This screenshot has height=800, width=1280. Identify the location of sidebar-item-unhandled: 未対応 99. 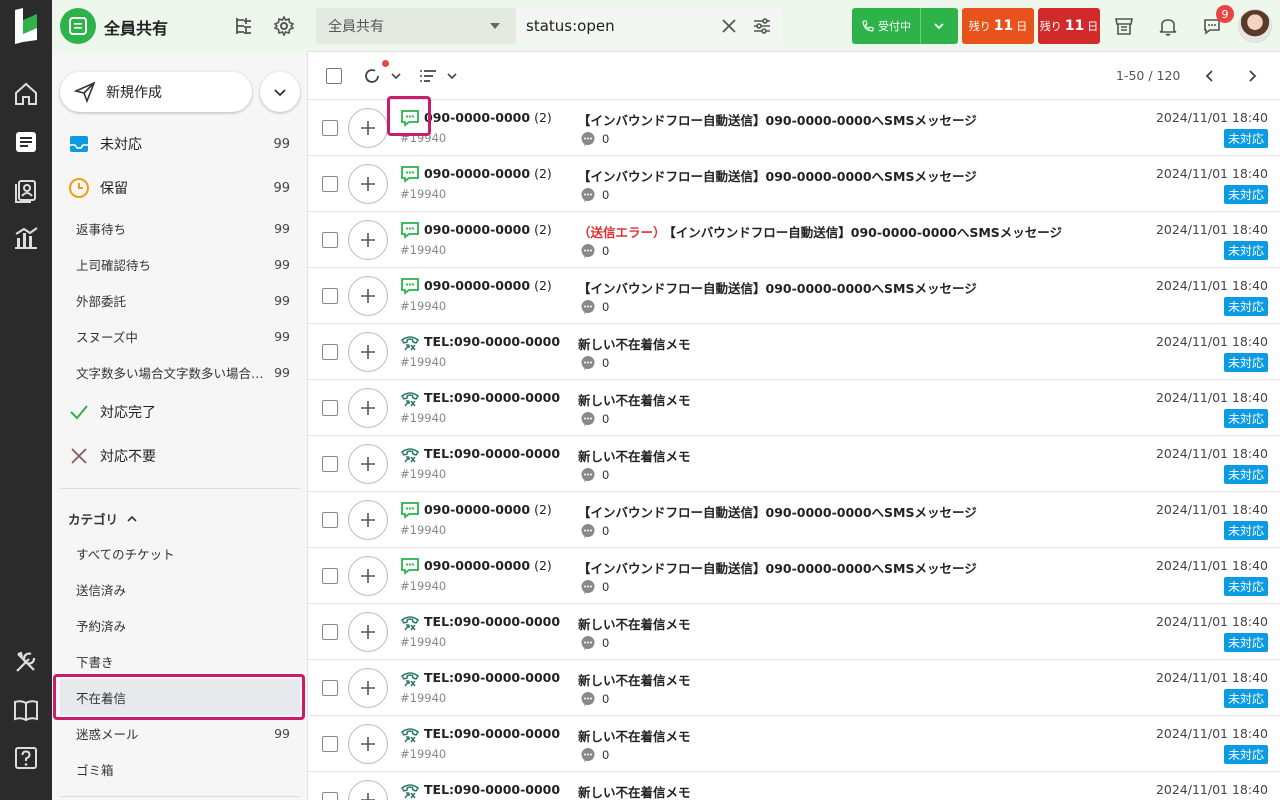
(180, 144).